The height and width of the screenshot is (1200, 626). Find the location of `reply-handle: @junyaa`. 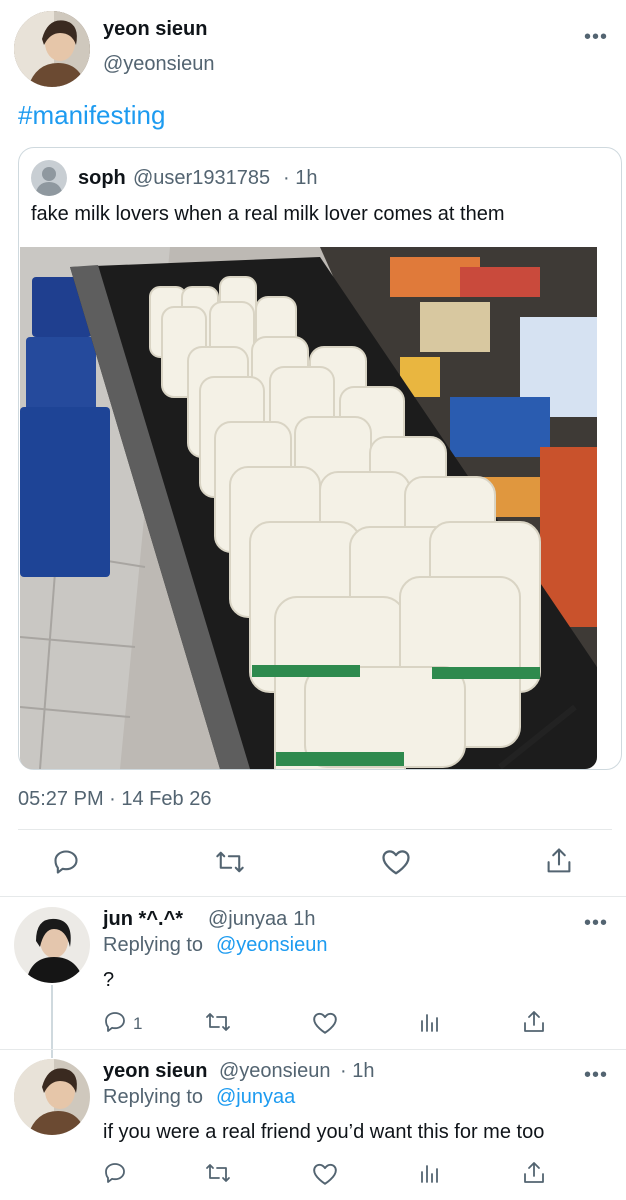

reply-handle: @junyaa is located at coordinates (247, 919).